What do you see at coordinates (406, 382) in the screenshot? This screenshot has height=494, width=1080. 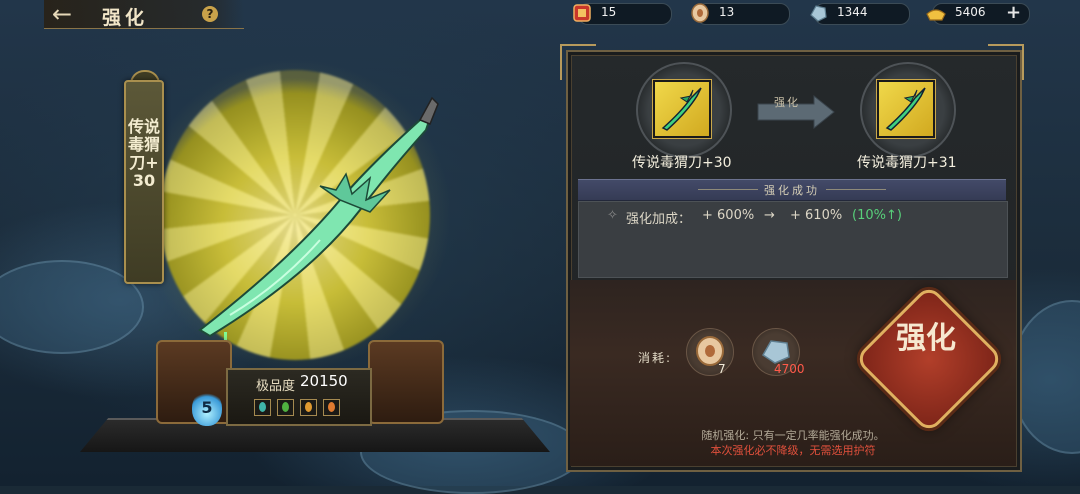 I see `pedestal-right-ornament` at bounding box center [406, 382].